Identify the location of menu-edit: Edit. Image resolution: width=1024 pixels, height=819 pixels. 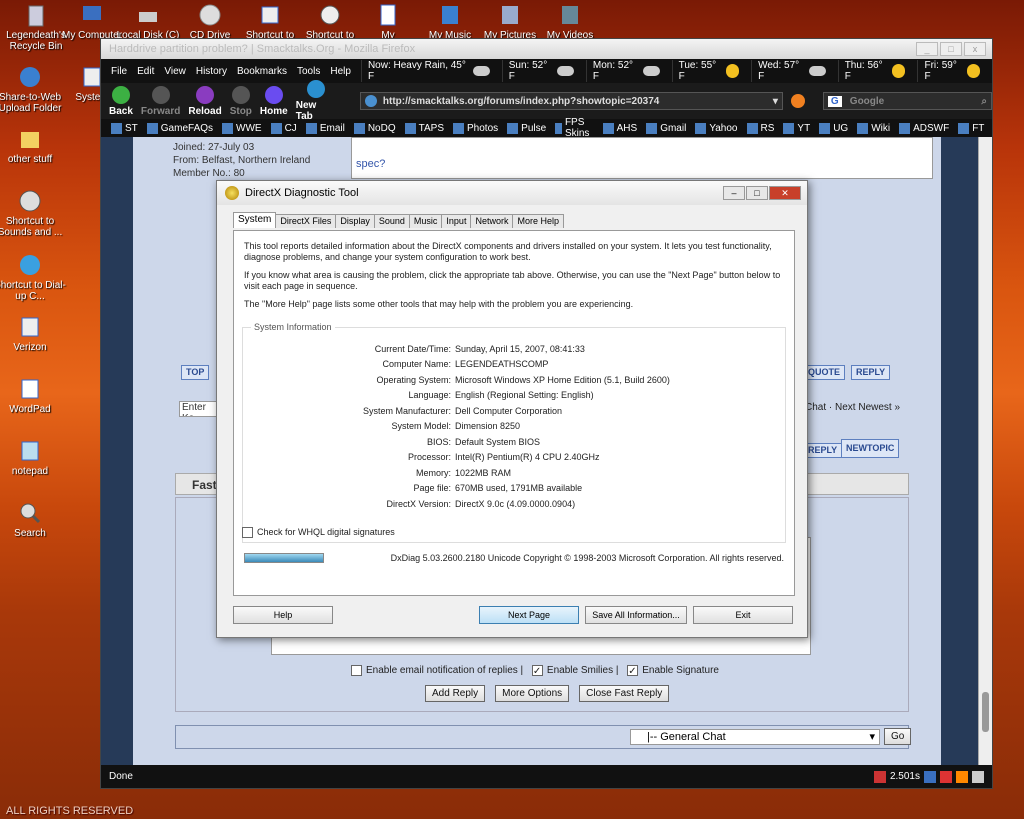
(145, 71).